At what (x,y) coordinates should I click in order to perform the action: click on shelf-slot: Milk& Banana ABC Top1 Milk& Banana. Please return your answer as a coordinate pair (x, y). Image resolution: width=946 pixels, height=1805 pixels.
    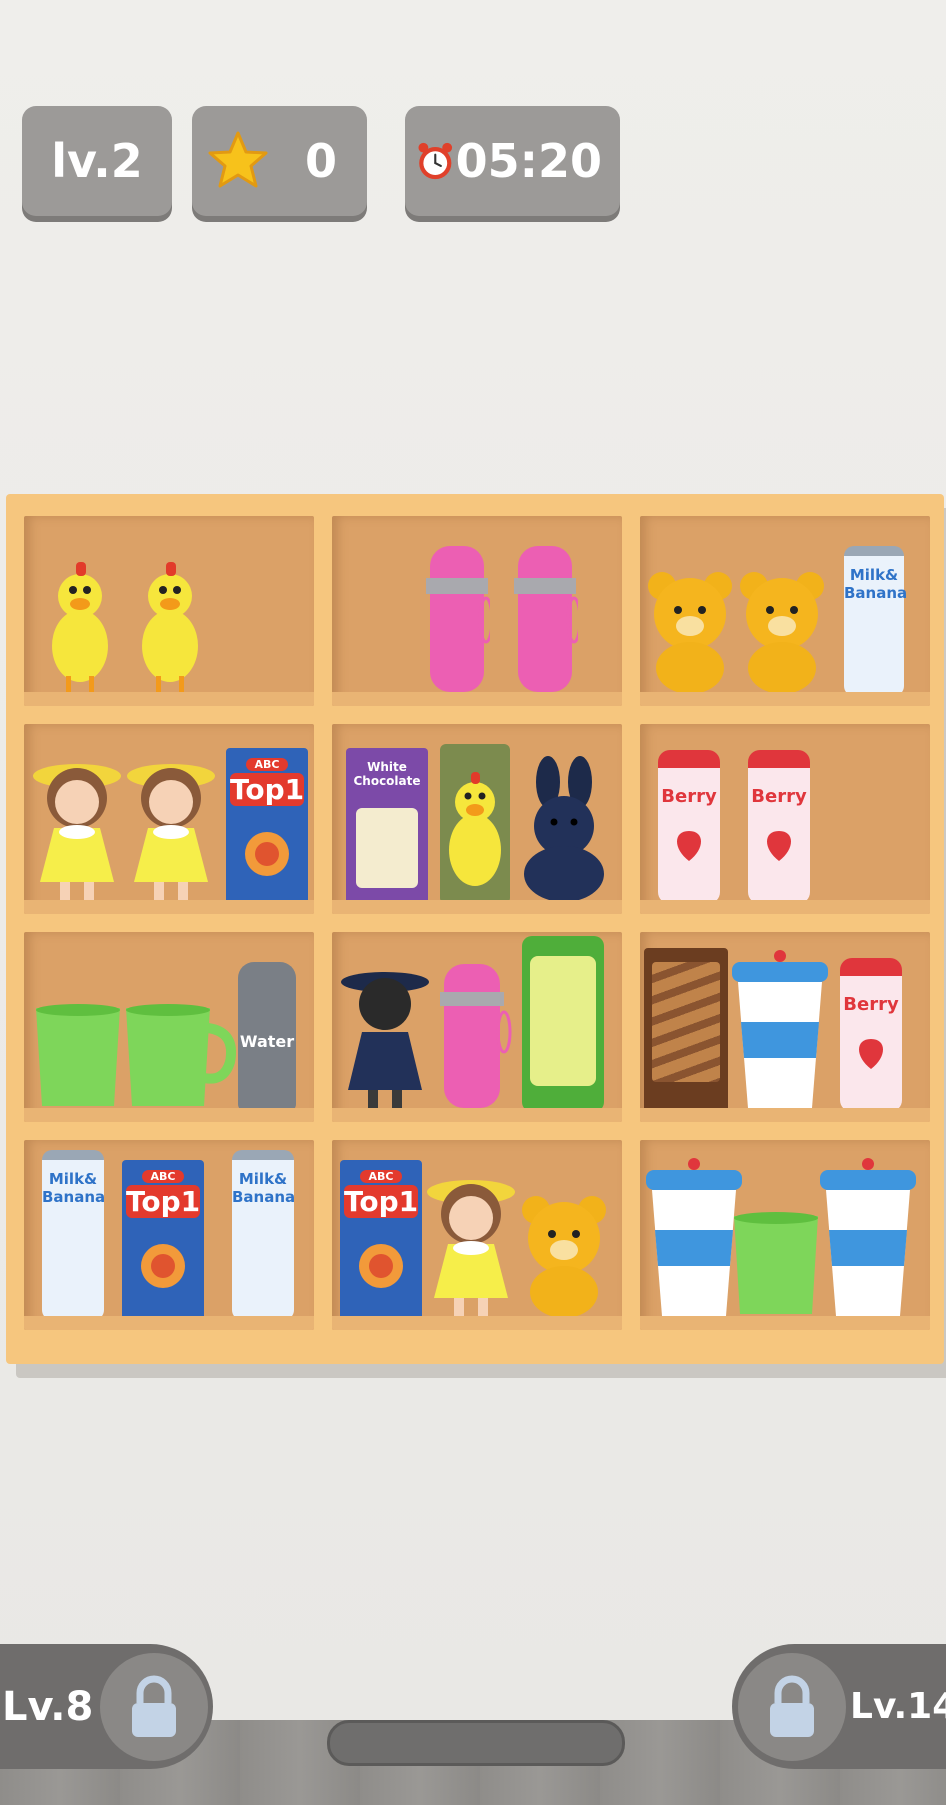
    Looking at the image, I should click on (169, 1235).